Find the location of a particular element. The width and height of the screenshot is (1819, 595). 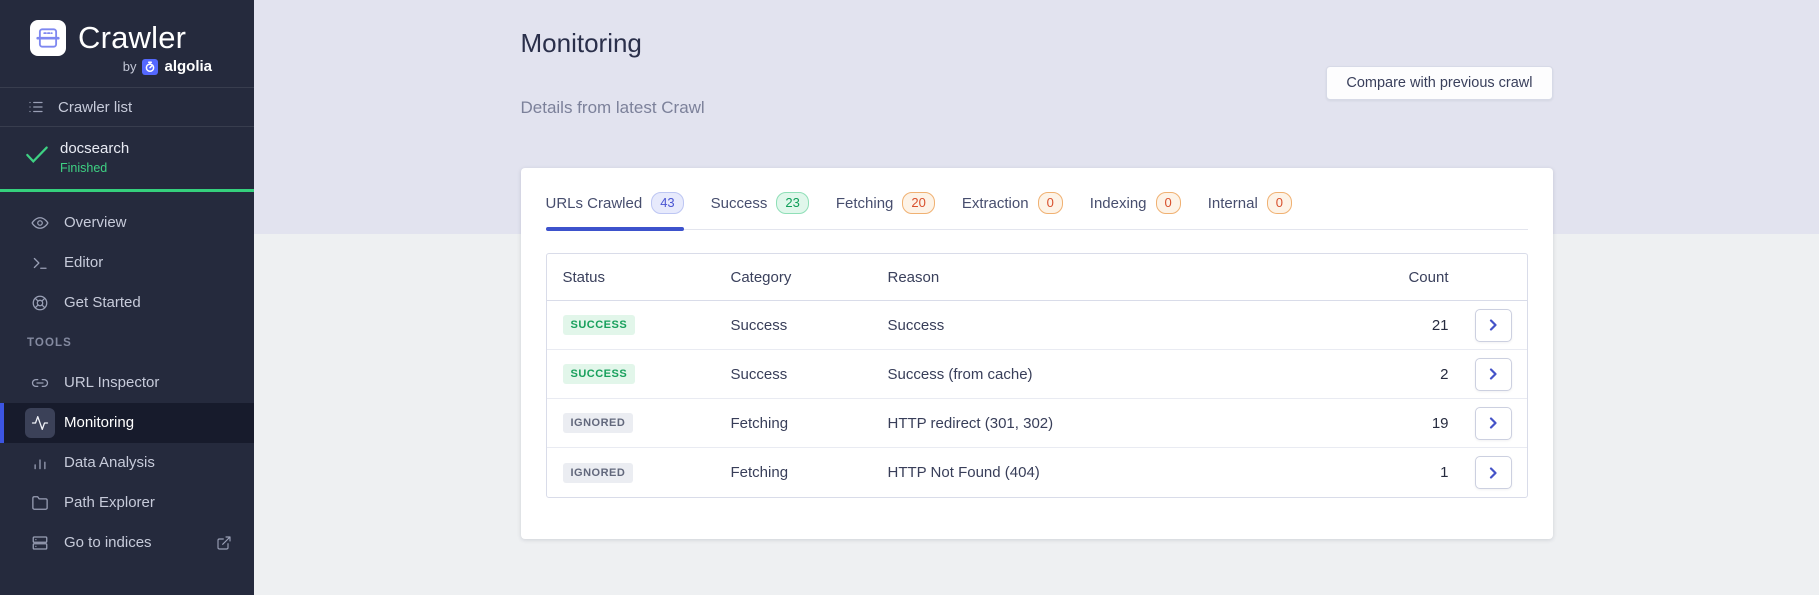

nav-label: Path Explorer is located at coordinates (109, 503).